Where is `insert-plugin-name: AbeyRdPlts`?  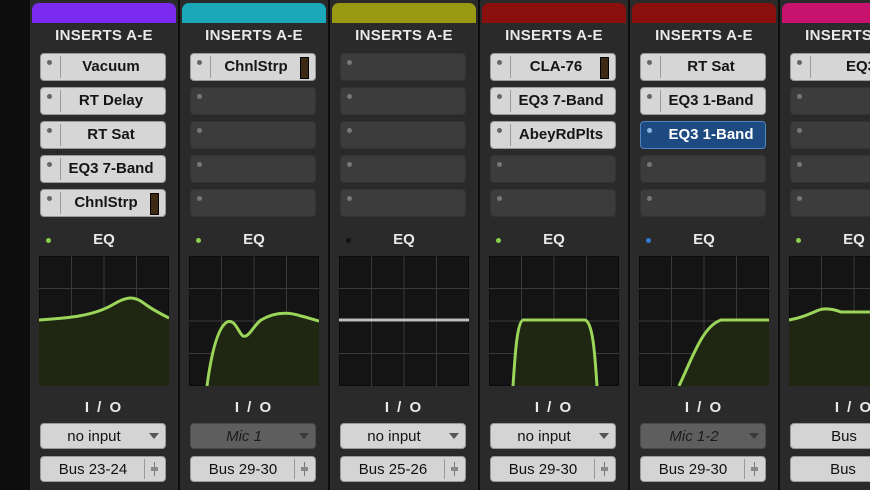 insert-plugin-name: AbeyRdPlts is located at coordinates (561, 134).